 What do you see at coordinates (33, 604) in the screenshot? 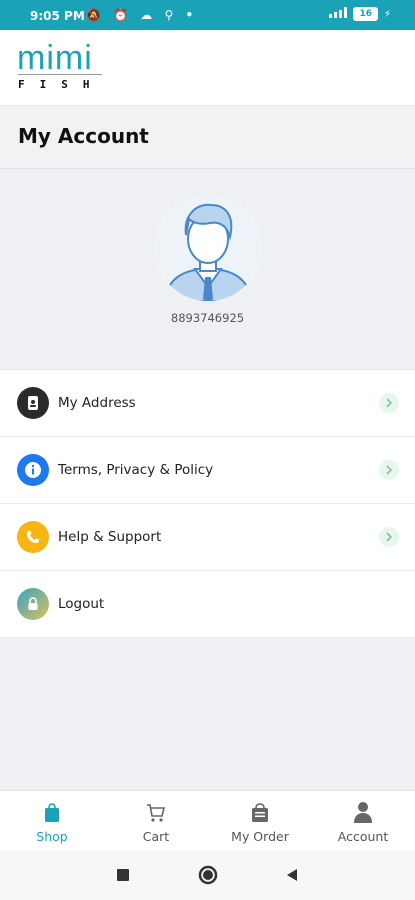
I see `lock-icon` at bounding box center [33, 604].